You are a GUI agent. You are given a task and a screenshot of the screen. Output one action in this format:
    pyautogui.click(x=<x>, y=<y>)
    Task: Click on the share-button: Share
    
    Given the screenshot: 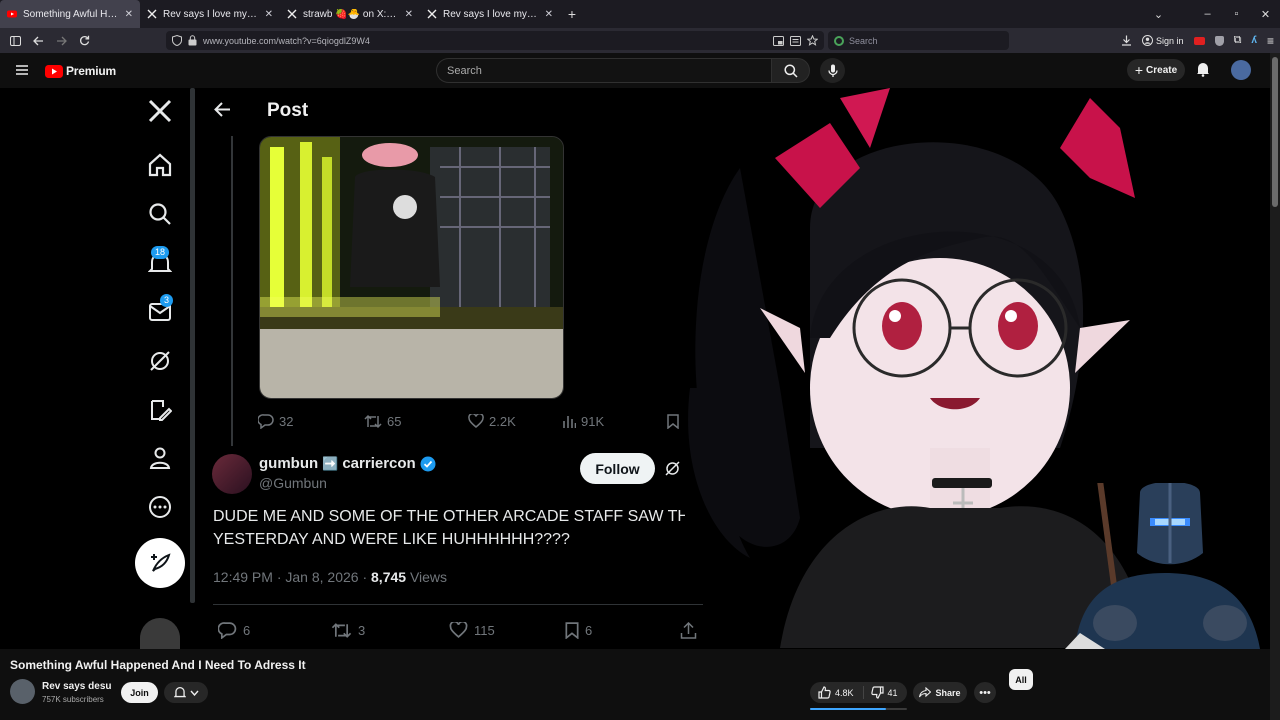 What is the action you would take?
    pyautogui.click(x=940, y=692)
    